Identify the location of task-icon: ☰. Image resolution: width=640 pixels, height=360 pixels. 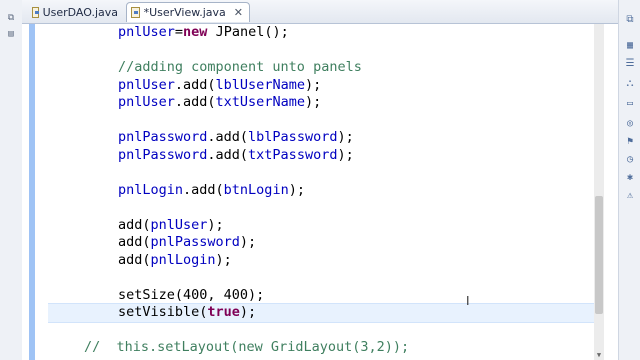
(630, 63).